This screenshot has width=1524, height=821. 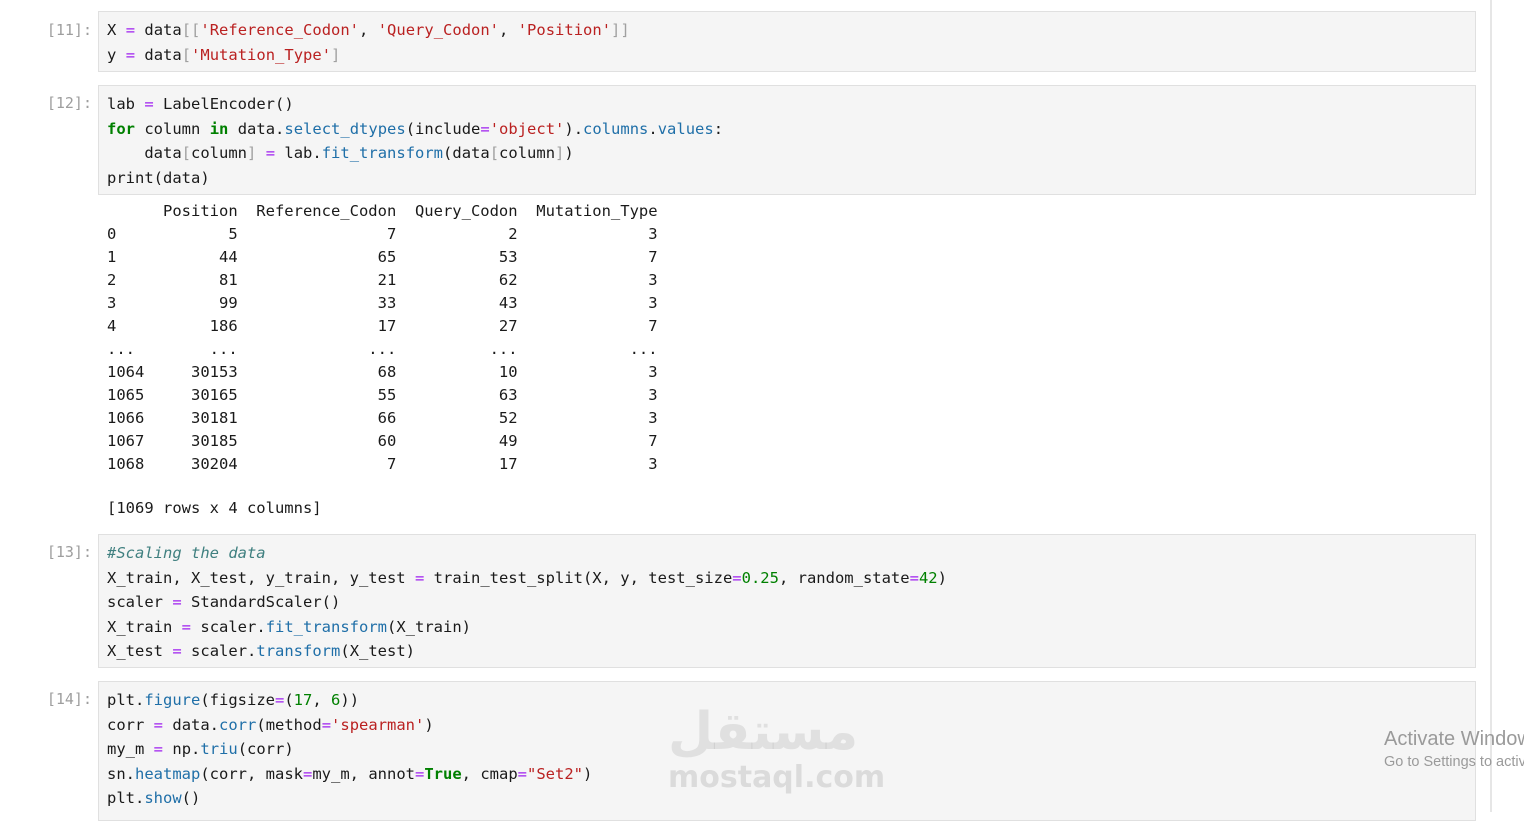 What do you see at coordinates (69, 30) in the screenshot?
I see `cell-prompt: [11]:` at bounding box center [69, 30].